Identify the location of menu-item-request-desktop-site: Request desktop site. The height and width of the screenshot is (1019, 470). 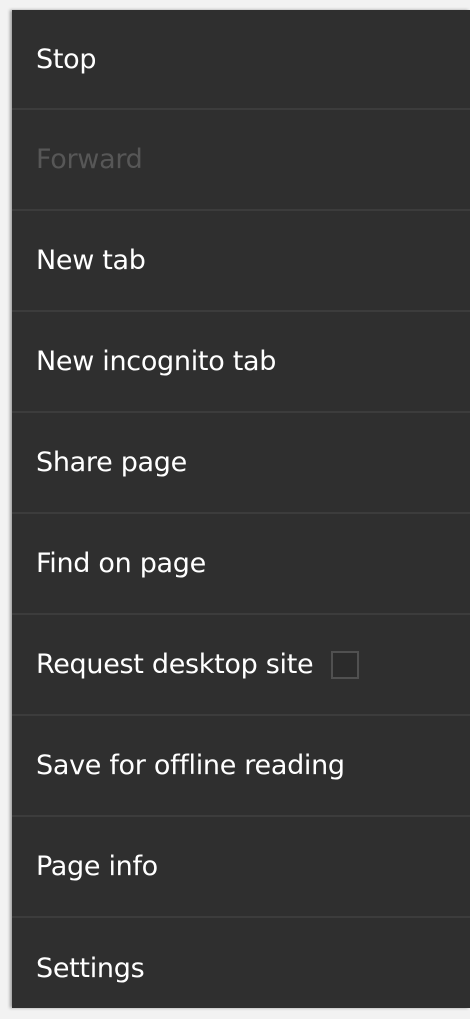
(241, 665).